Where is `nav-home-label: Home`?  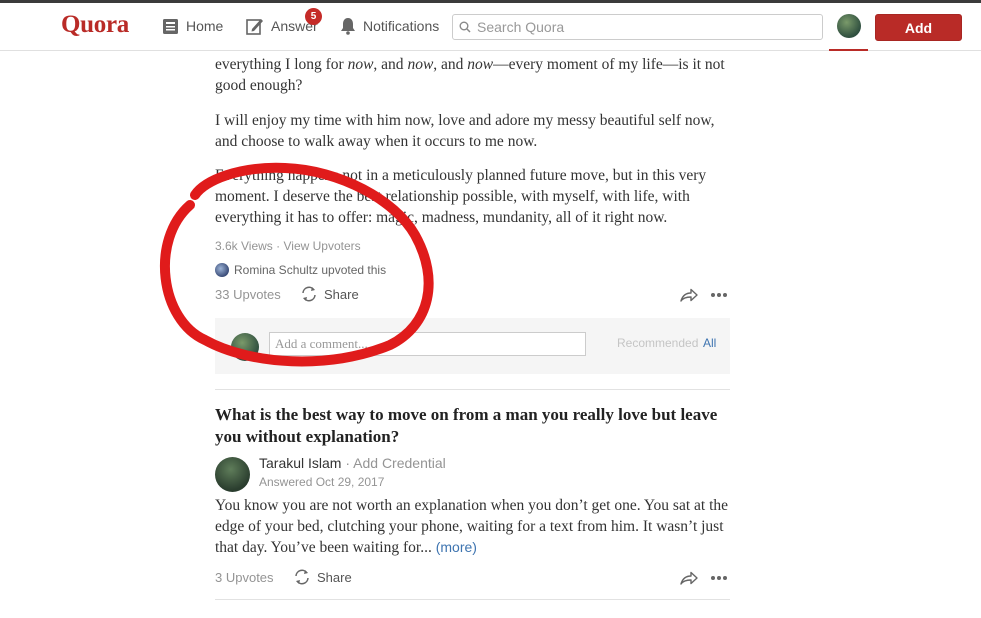
nav-home-label: Home is located at coordinates (205, 26).